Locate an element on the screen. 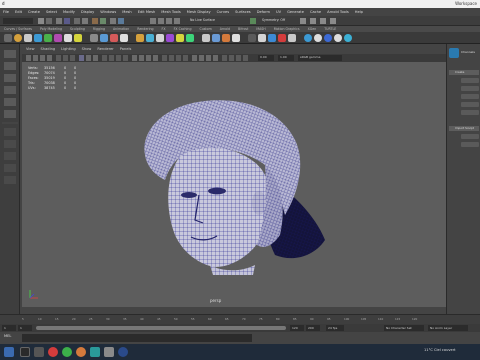  panel-menu-lighting: Lighting is located at coordinates (68, 49).